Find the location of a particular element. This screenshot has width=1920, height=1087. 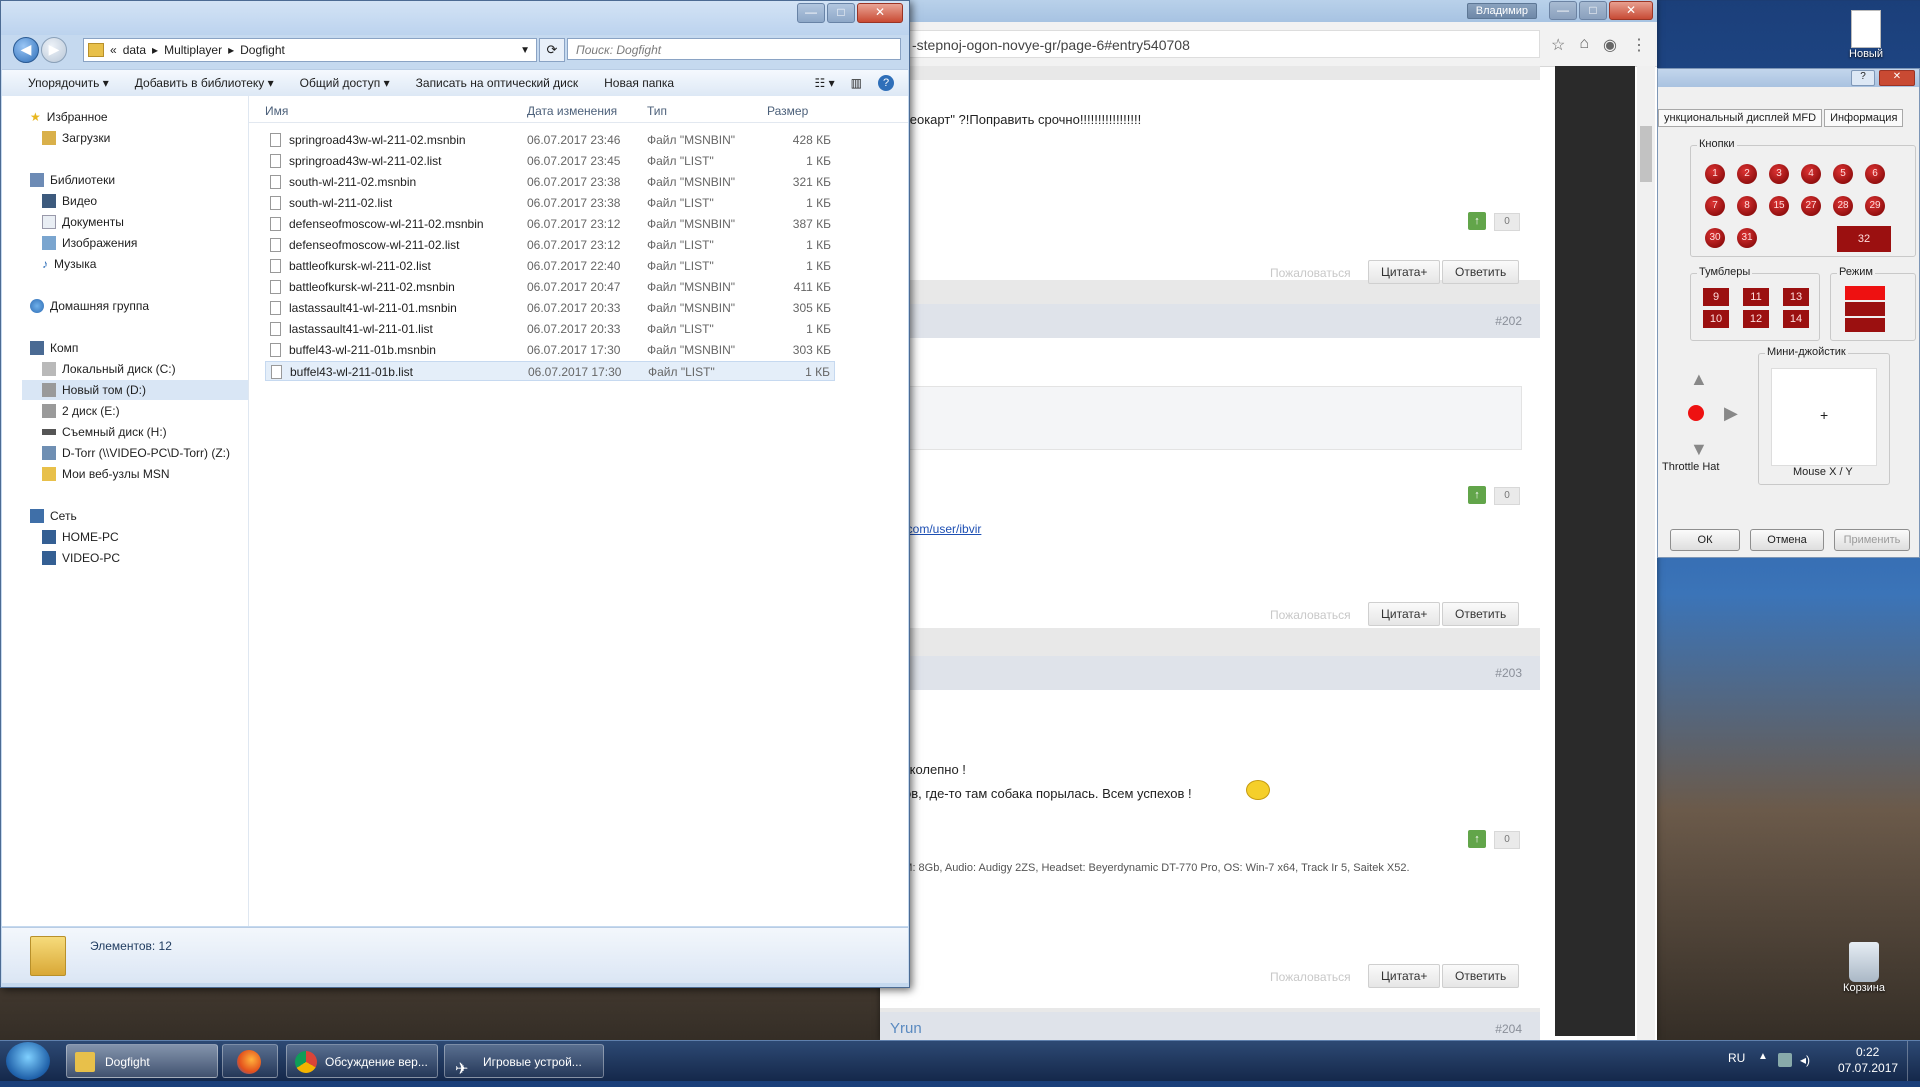

taskbar-item-firefox is located at coordinates (250, 1061).